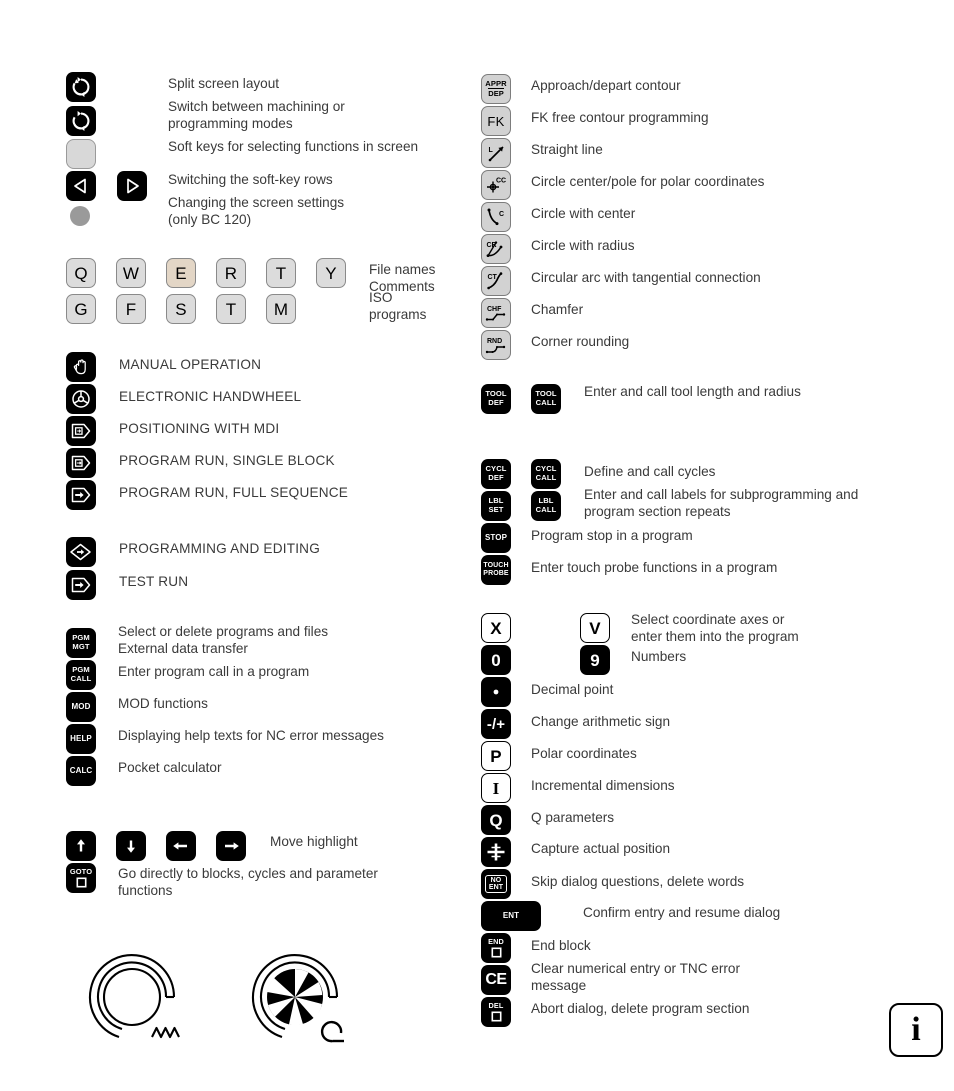 The height and width of the screenshot is (1091, 954). I want to click on mod-key: MOD, so click(81, 707).